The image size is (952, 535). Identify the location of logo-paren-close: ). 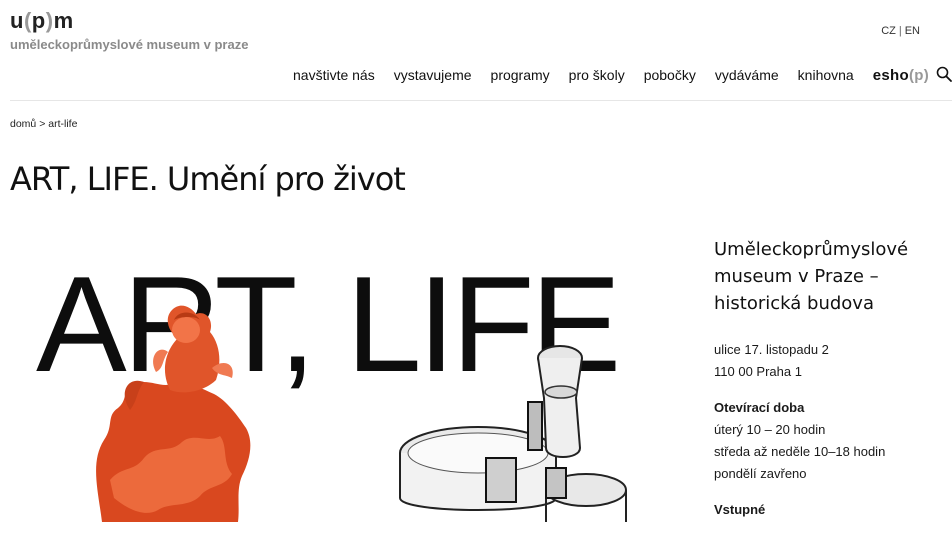
(49, 20).